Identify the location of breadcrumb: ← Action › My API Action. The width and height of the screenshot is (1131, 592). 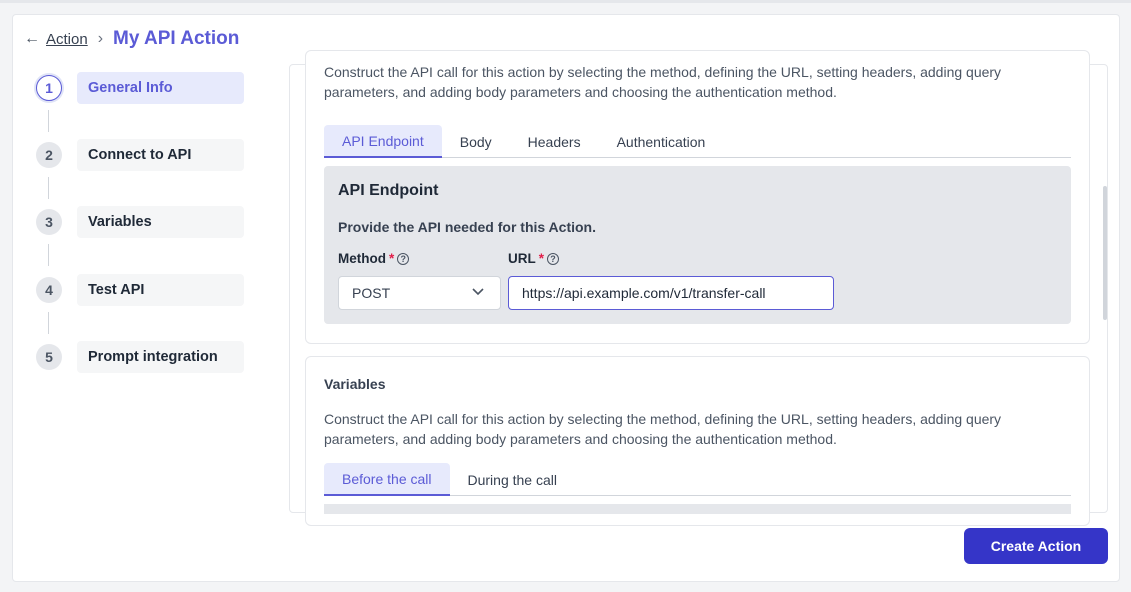
(131, 39).